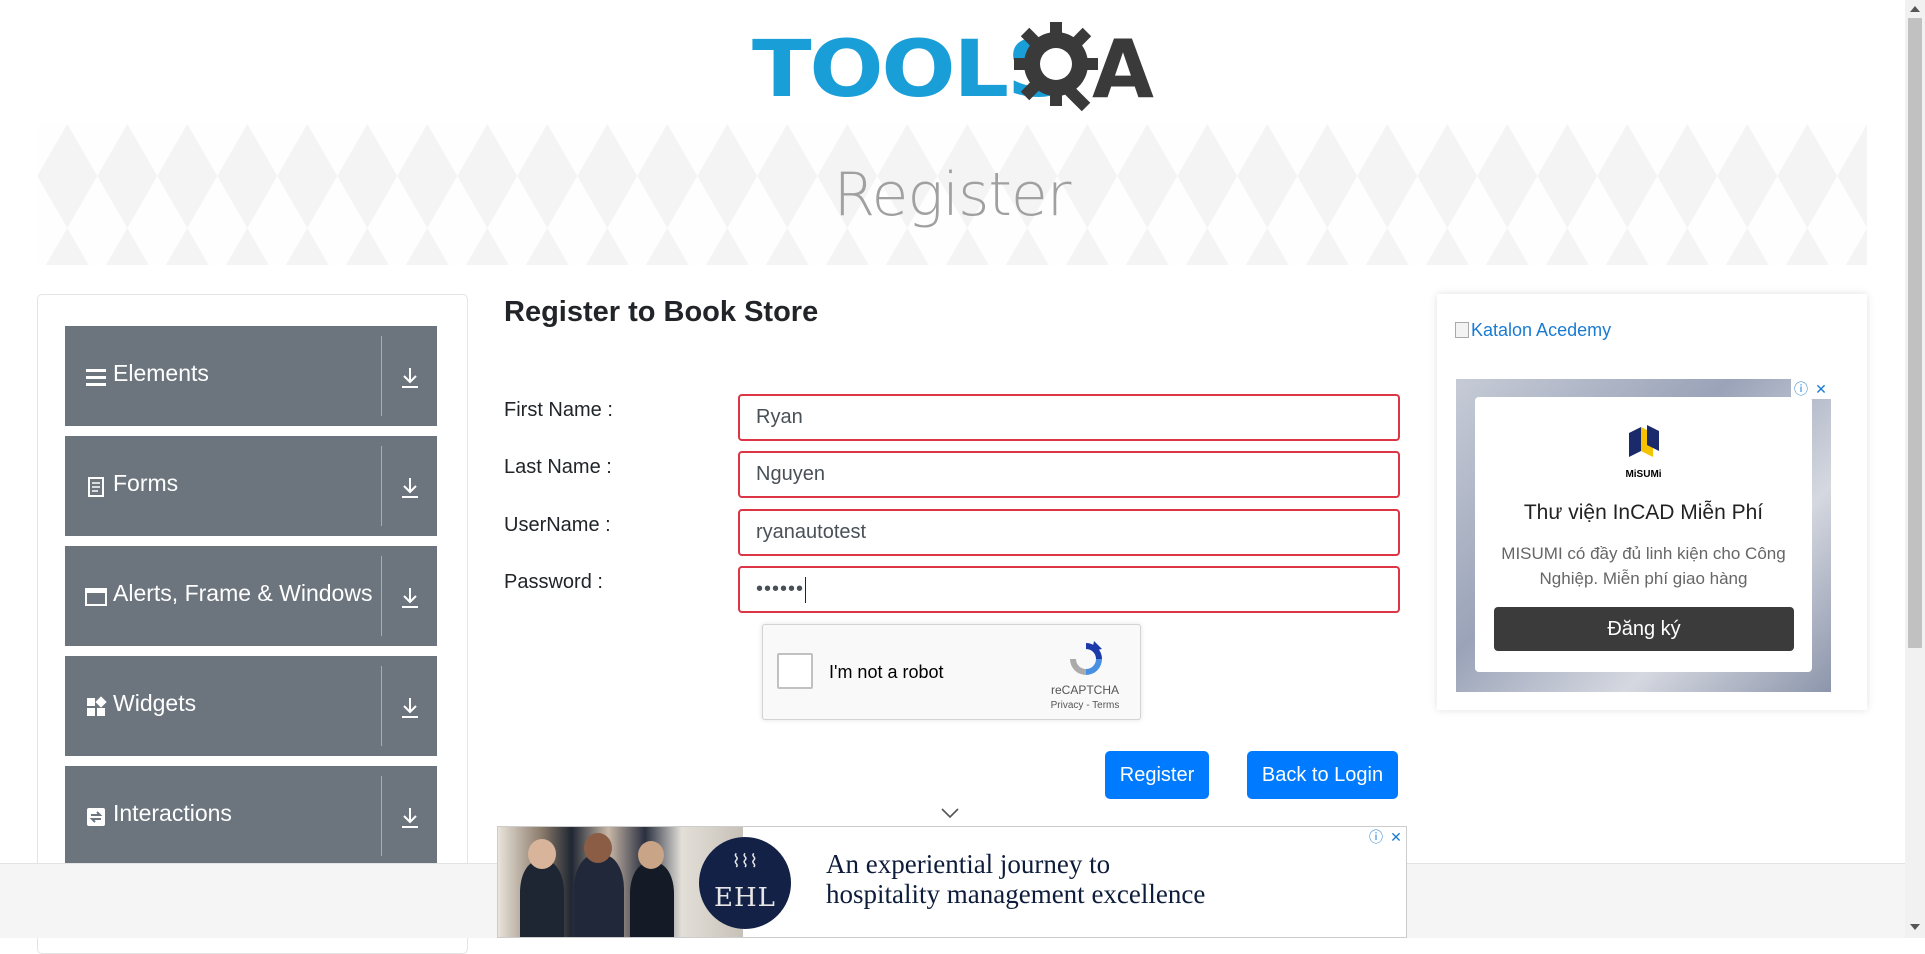 Image resolution: width=1925 pixels, height=954 pixels. I want to click on menu-item-label: Forms, so click(146, 483).